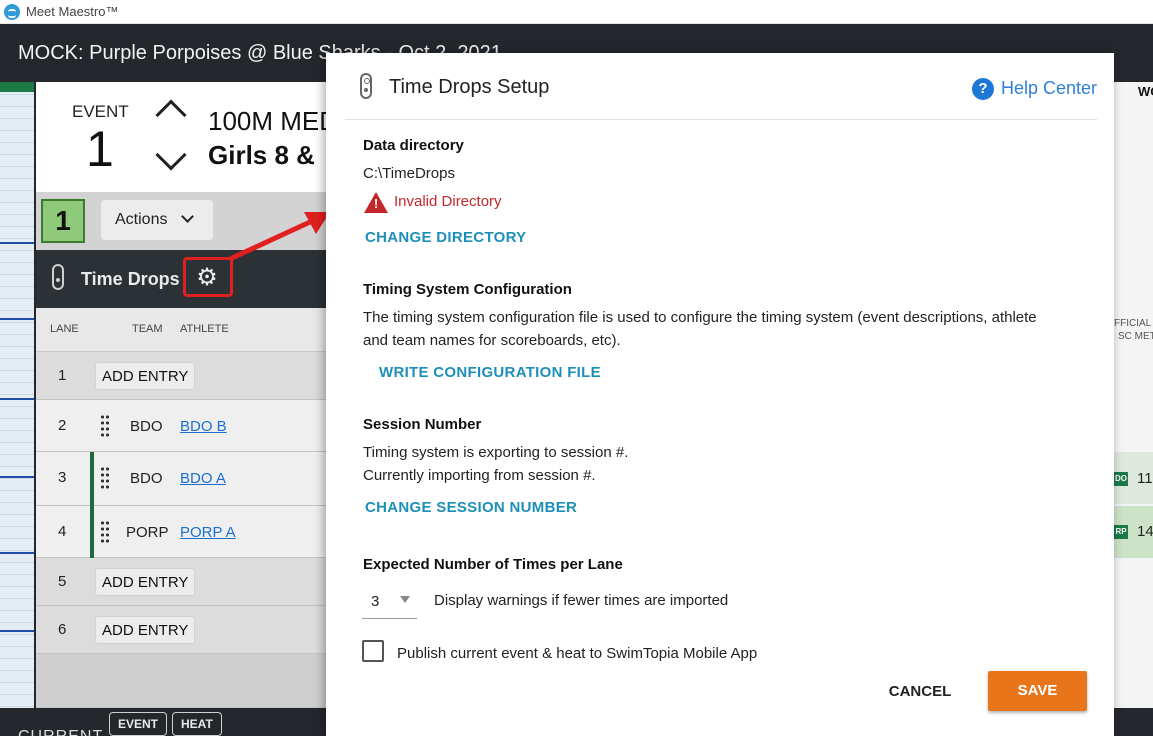 This screenshot has width=1153, height=736. I want to click on timing-config-desc-line2: and team names for scoreboards, etc)., so click(492, 340).